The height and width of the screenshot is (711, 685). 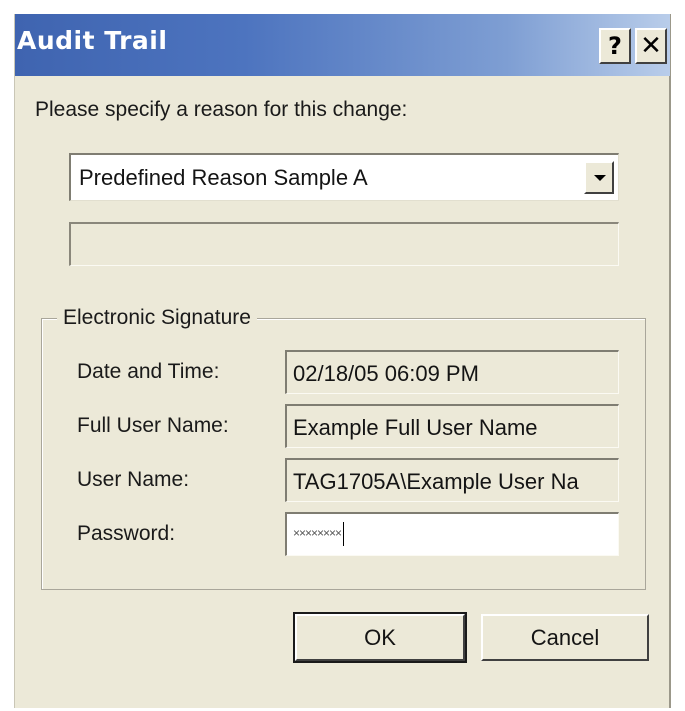 I want to click on help-icon: ?, so click(x=615, y=46).